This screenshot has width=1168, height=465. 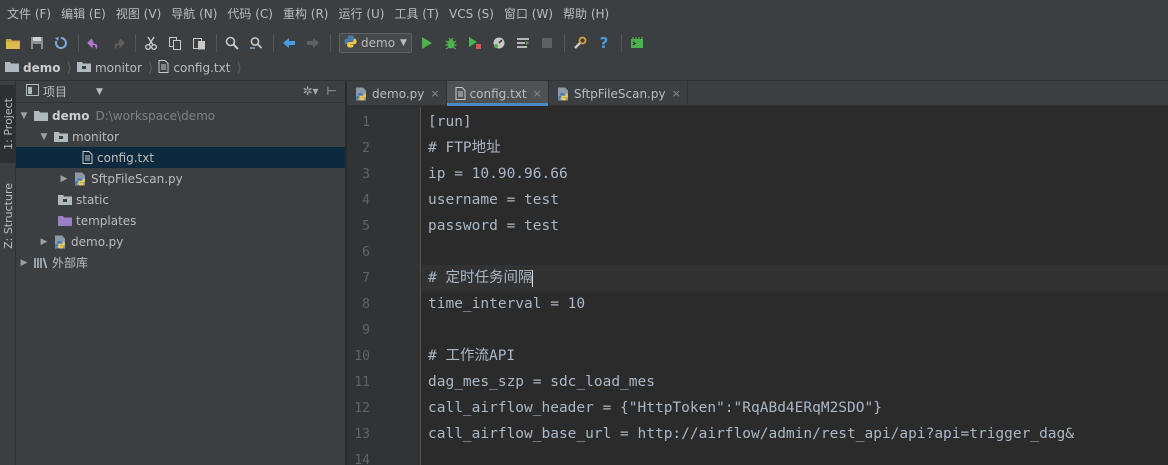 I want to click on cut-icon, so click(x=151, y=43).